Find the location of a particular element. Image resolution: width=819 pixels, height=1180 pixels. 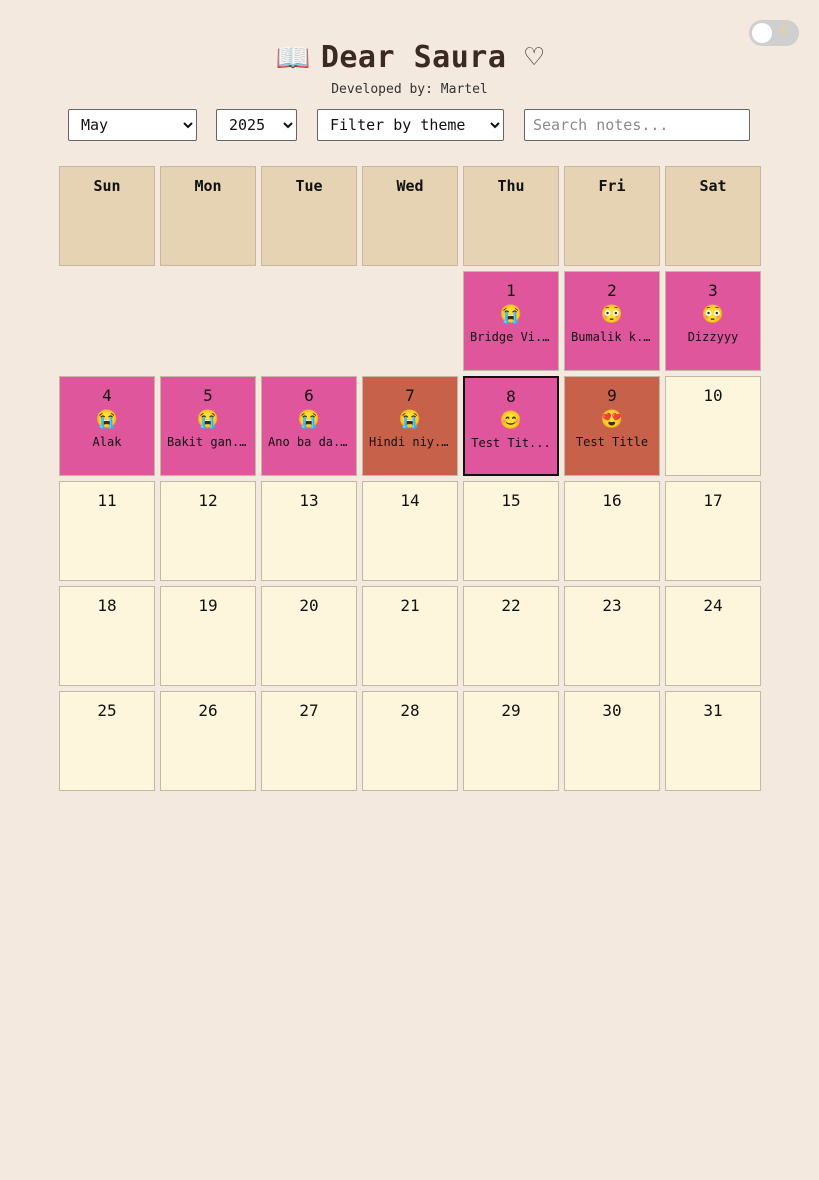

day-cell: 24 is located at coordinates (713, 636).